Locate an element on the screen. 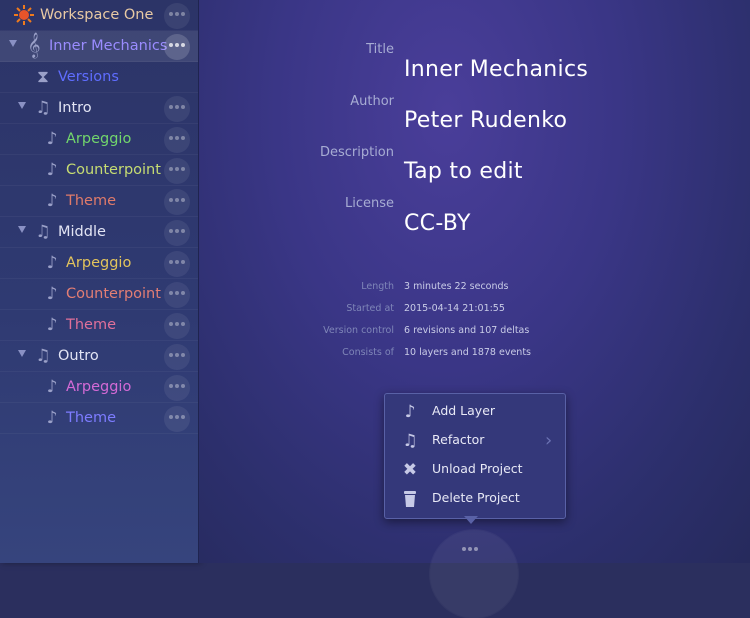 The height and width of the screenshot is (618, 750). sidebar-item-inner-mechanics: 𝄞 Inner Mechanics is located at coordinates (99, 46).